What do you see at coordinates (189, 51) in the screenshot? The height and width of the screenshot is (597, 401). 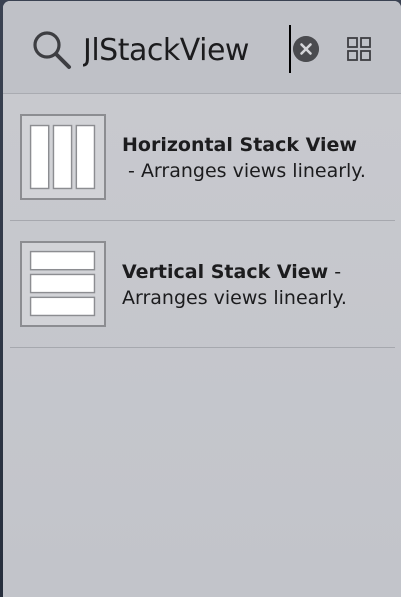 I see `search-input` at bounding box center [189, 51].